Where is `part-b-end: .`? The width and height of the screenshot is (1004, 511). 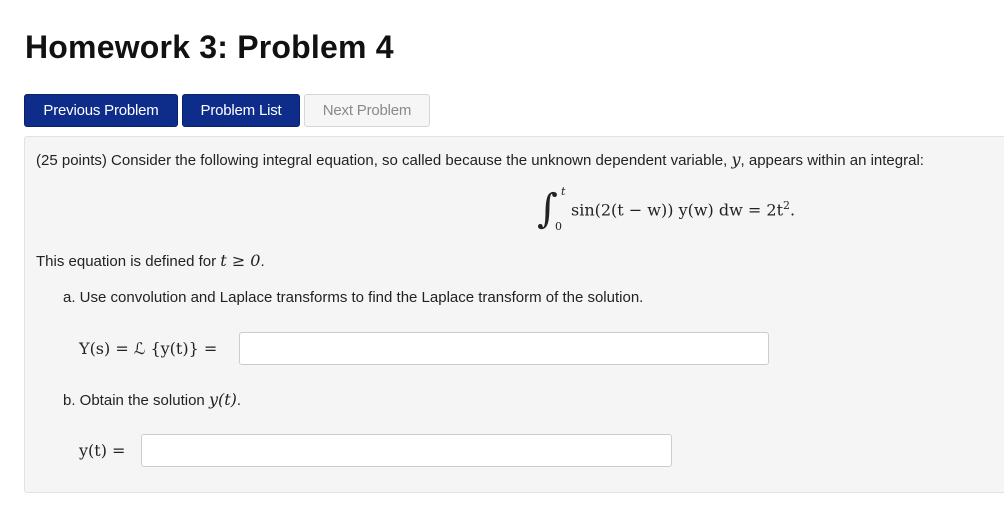 part-b-end: . is located at coordinates (239, 400).